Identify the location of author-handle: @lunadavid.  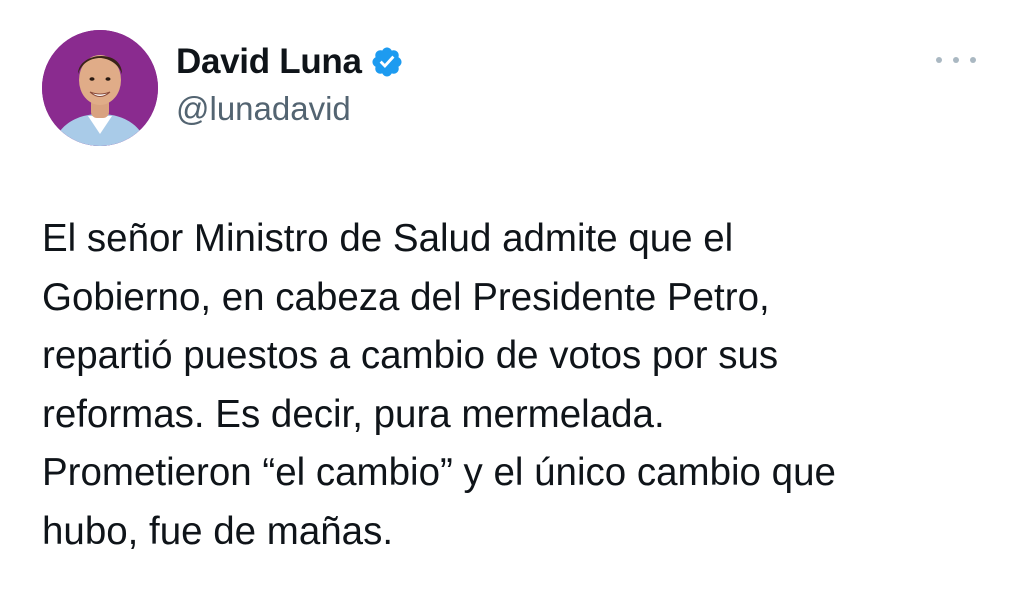
(290, 109).